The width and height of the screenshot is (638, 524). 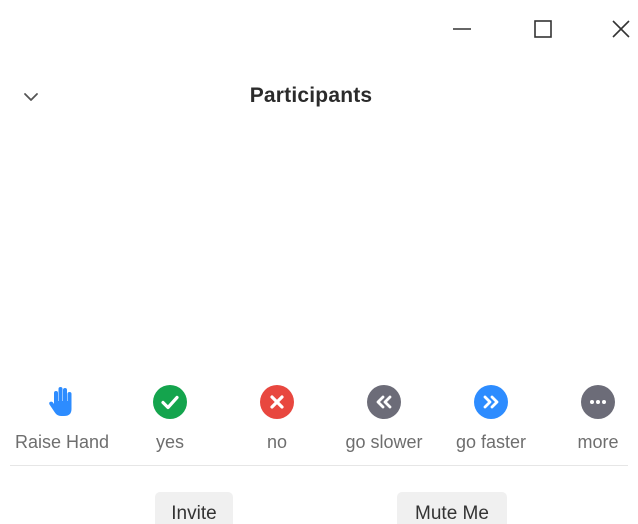 I want to click on minimize-icon, so click(x=462, y=29).